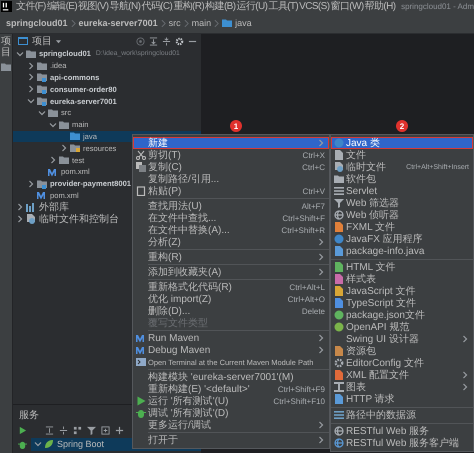 This screenshot has width=474, height=453. I want to click on menu-item: RESTful Web 服务客户端, so click(402, 443).